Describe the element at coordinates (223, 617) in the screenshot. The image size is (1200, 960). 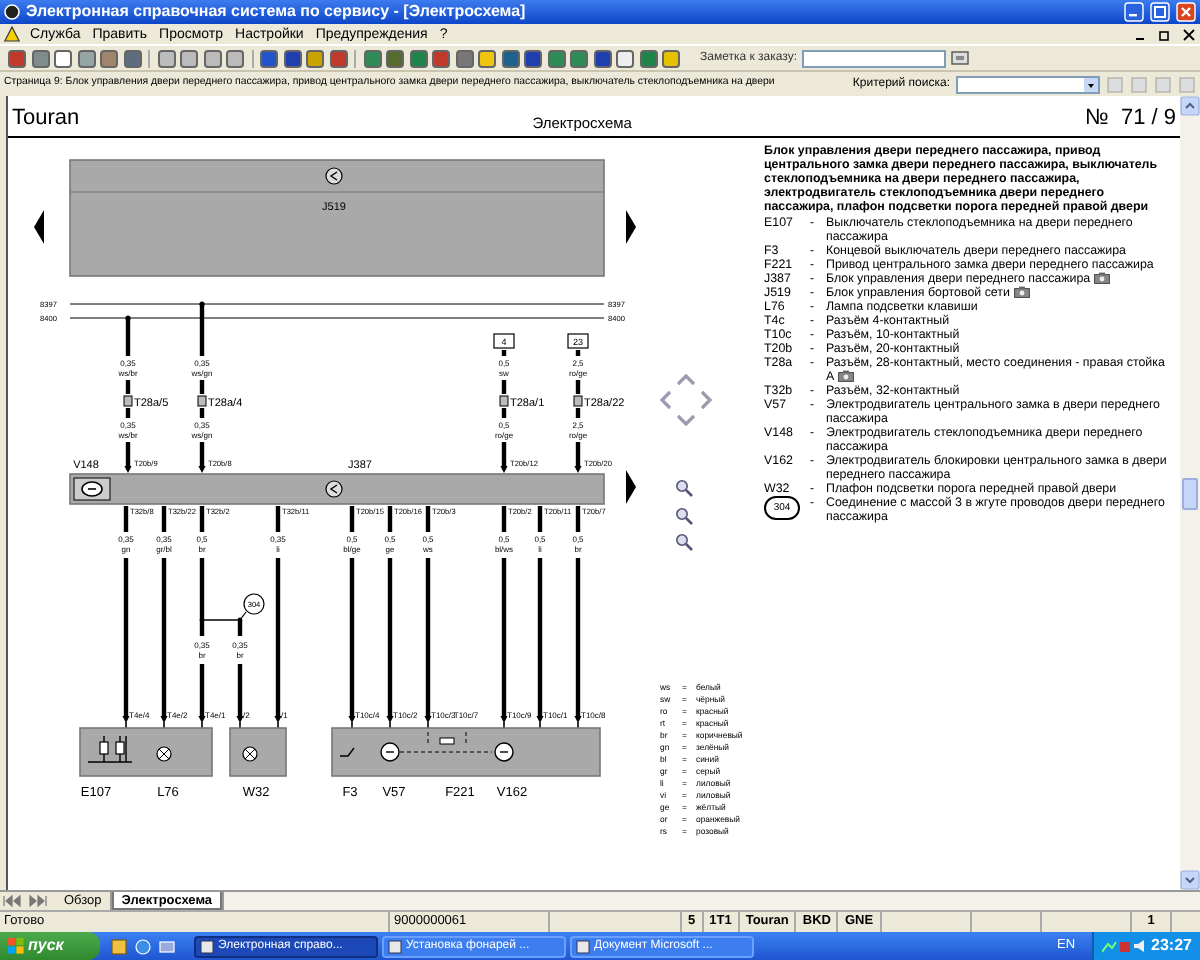
I see `splice-line` at that location.